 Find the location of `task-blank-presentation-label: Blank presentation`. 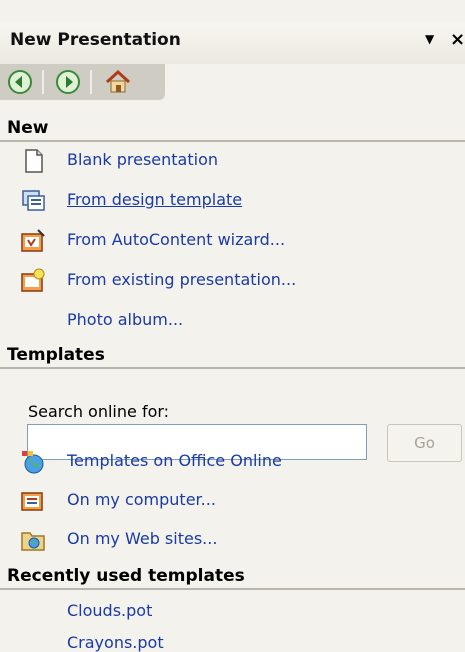

task-blank-presentation-label: Blank presentation is located at coordinates (142, 159).